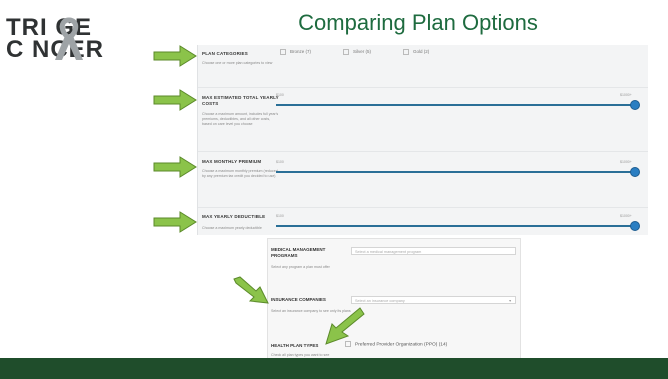 This screenshot has height=379, width=668. I want to click on total-costs-slider-track, so click(456, 105).